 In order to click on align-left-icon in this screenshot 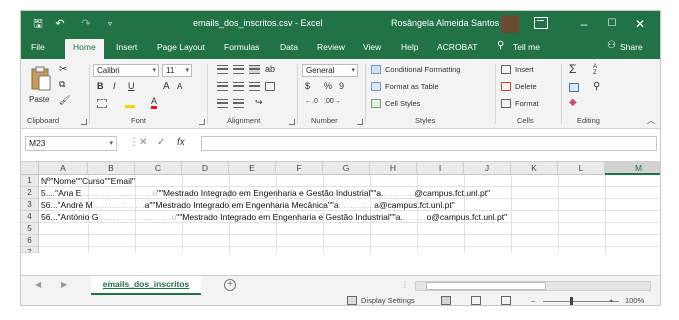, I will do `click(222, 86)`.